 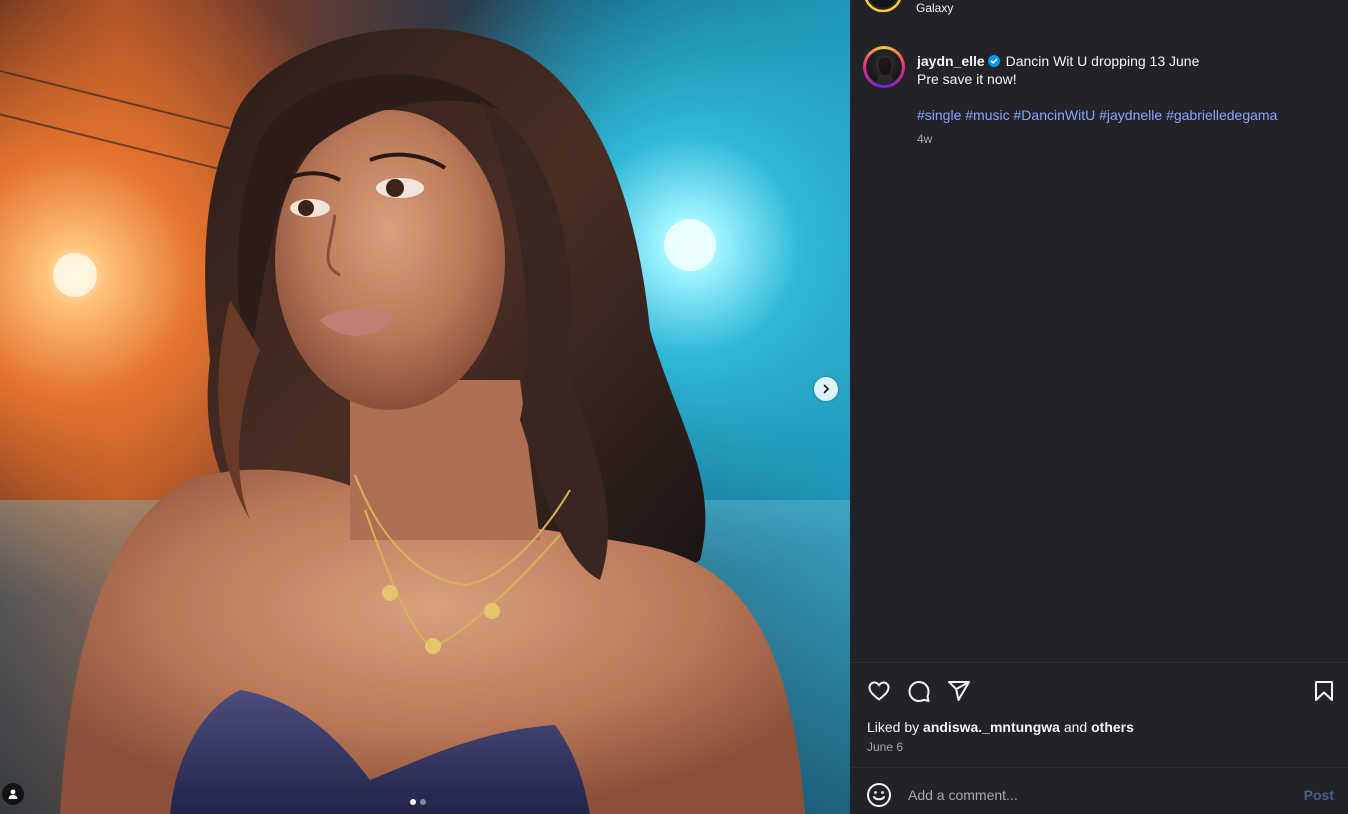 What do you see at coordinates (1102, 61) in the screenshot?
I see `caption-line-1: Dancin Wit U dropping 13 June` at bounding box center [1102, 61].